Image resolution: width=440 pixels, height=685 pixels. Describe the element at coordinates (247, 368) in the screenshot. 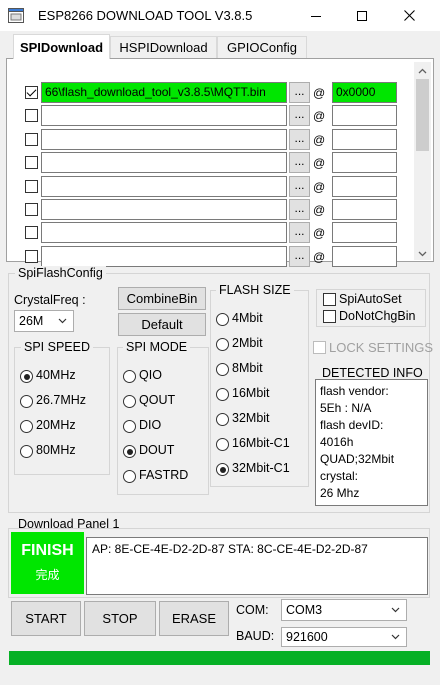

I see `flash-size-label: 8Mbit` at that location.